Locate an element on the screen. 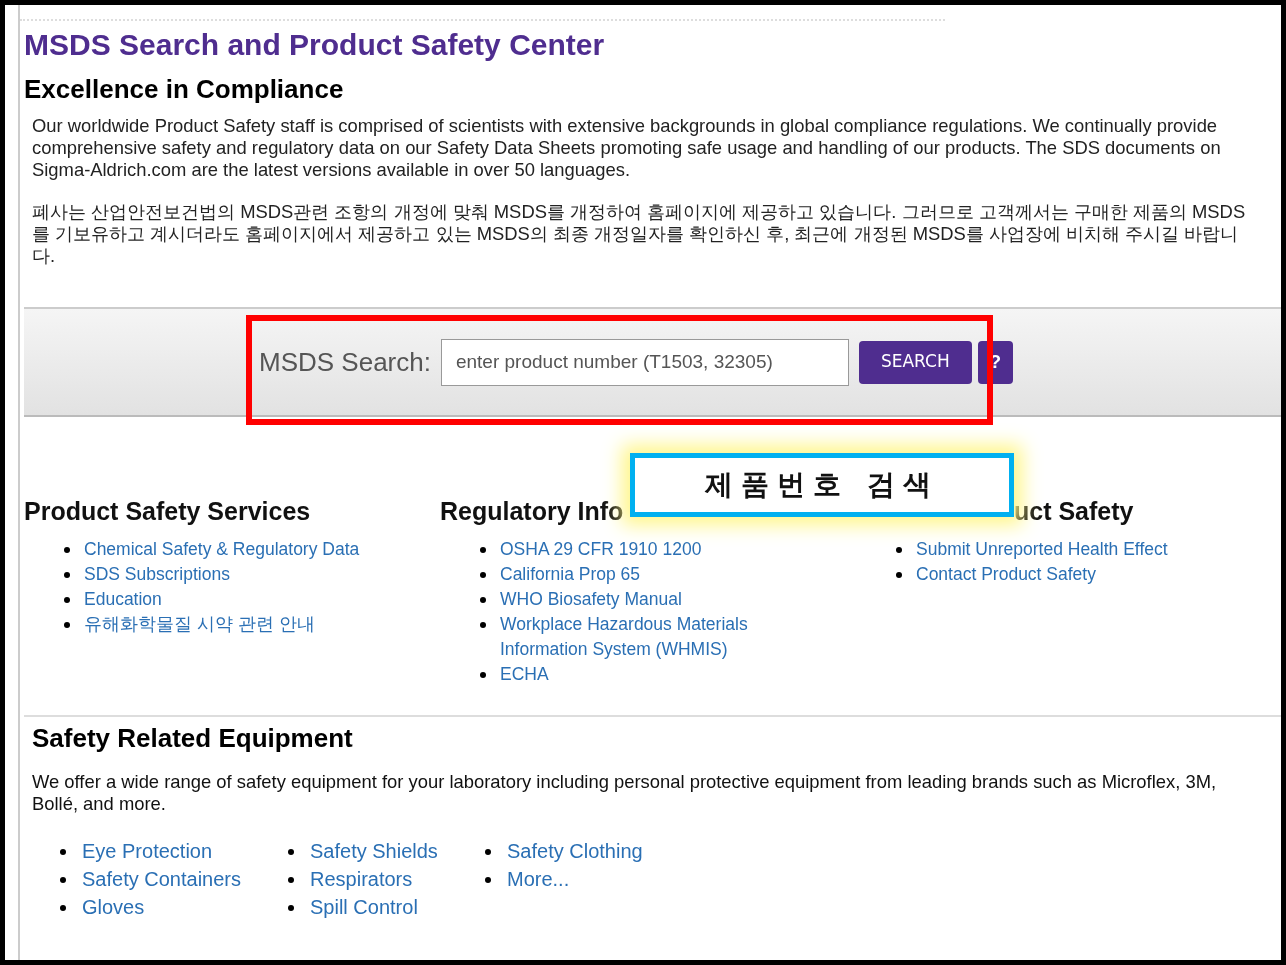  link: SDS Subscriptions is located at coordinates (157, 574).